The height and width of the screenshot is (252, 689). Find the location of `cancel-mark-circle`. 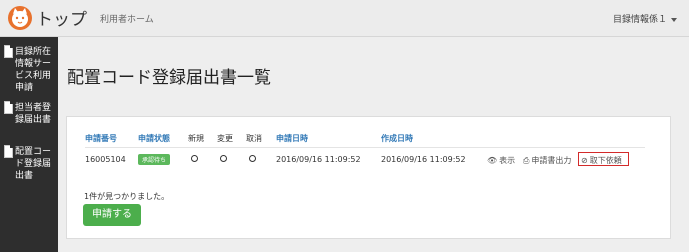

cancel-mark-circle is located at coordinates (252, 158).